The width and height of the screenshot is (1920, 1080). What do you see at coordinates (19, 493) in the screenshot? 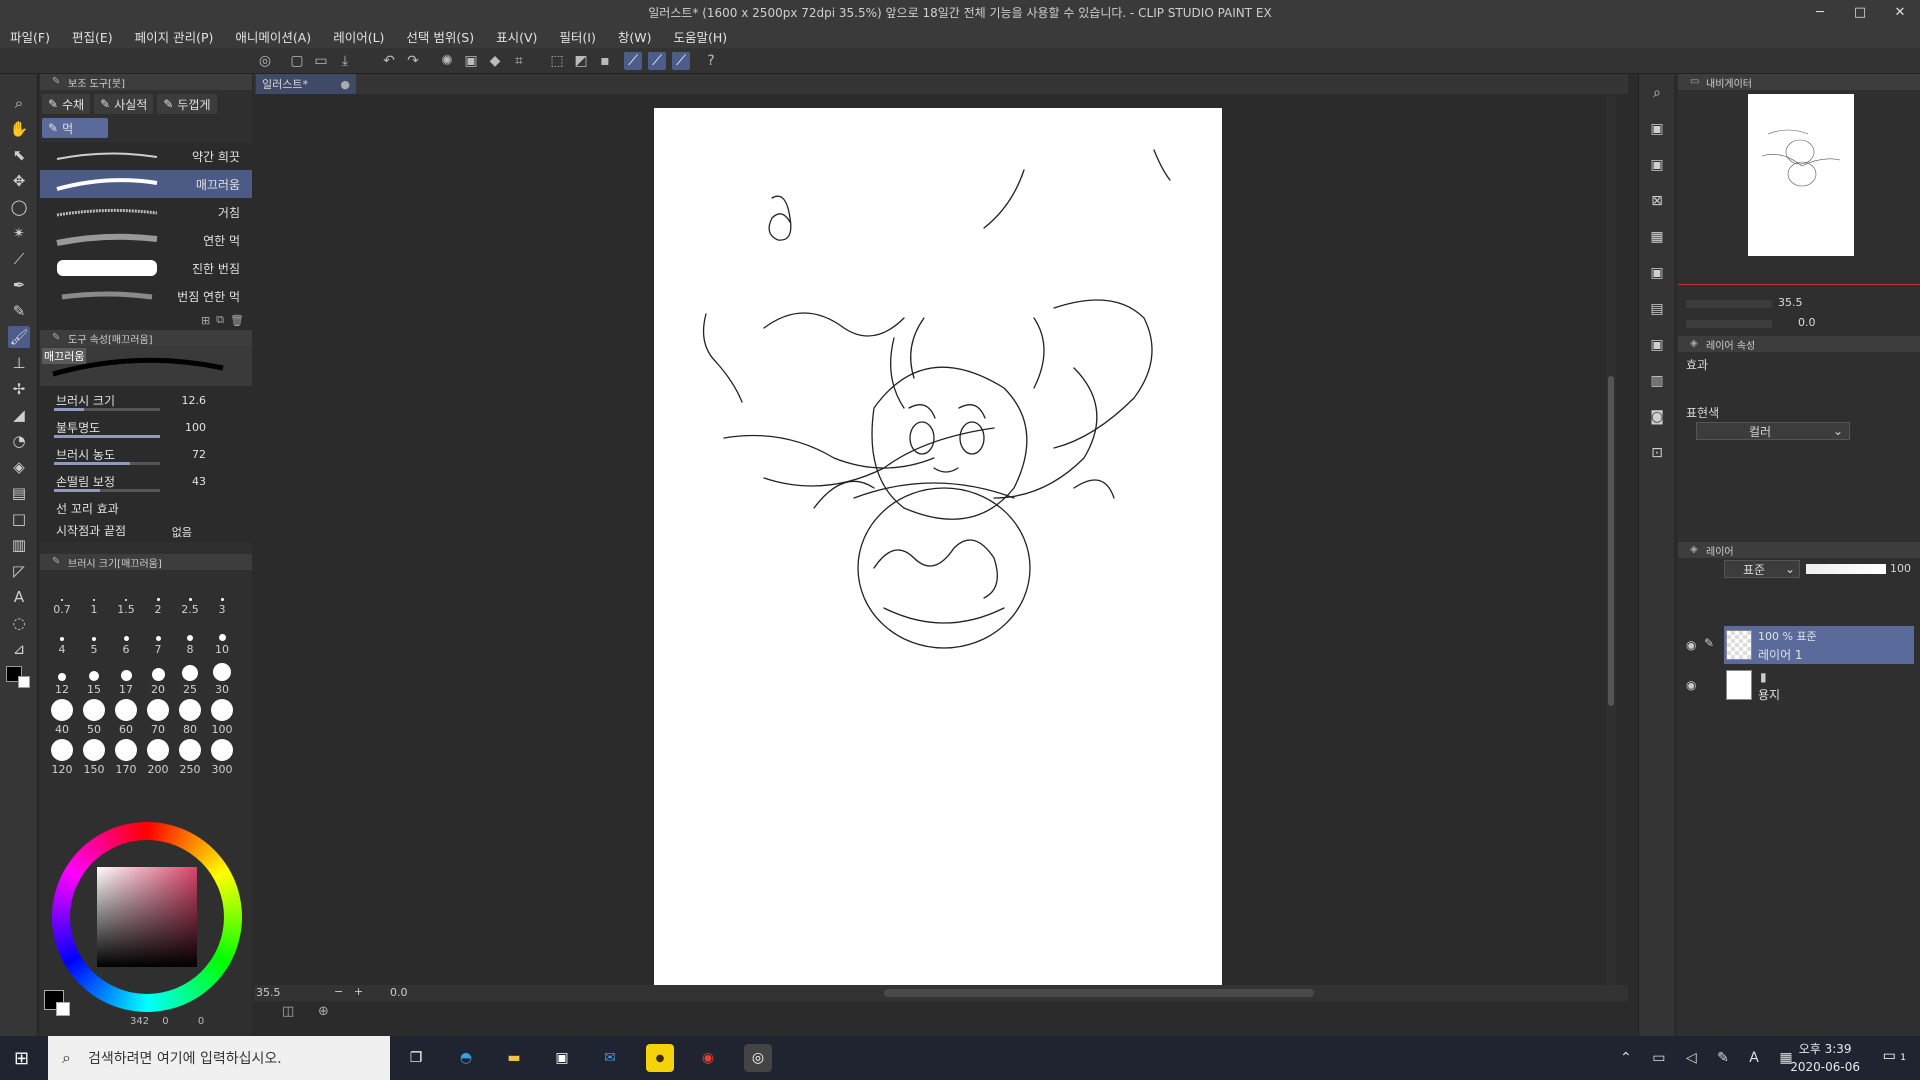
I see `gradient-icon: ▤` at bounding box center [19, 493].